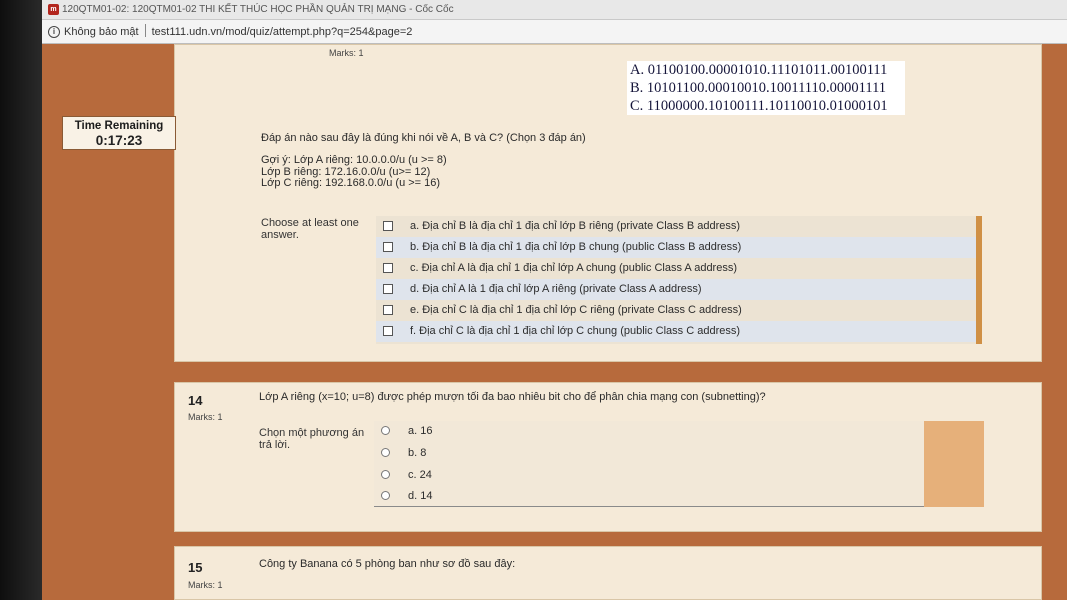 The image size is (1067, 600). I want to click on choose-instruction: Choose at least one answer., so click(310, 229).